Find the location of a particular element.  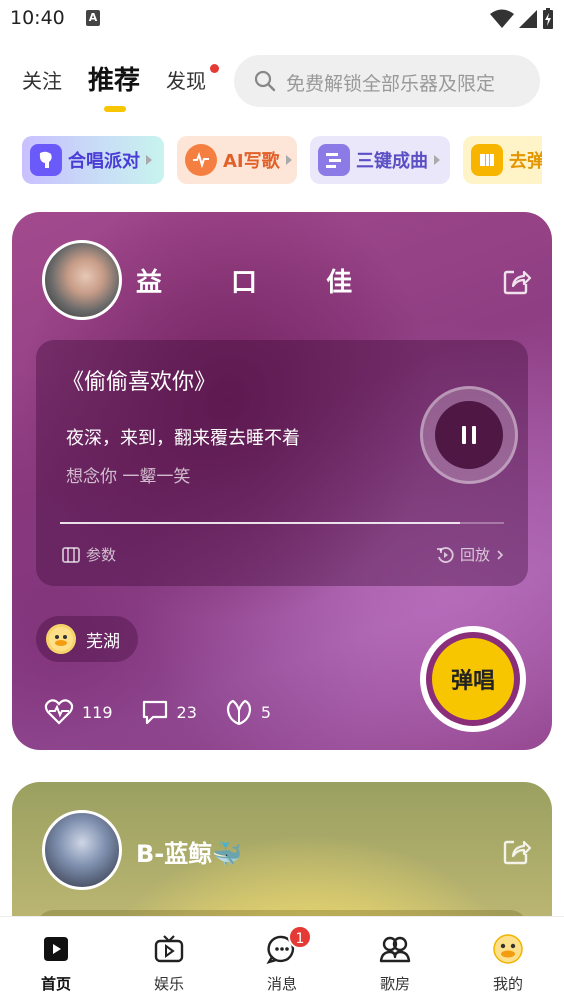

playback-progress-track is located at coordinates (282, 523).